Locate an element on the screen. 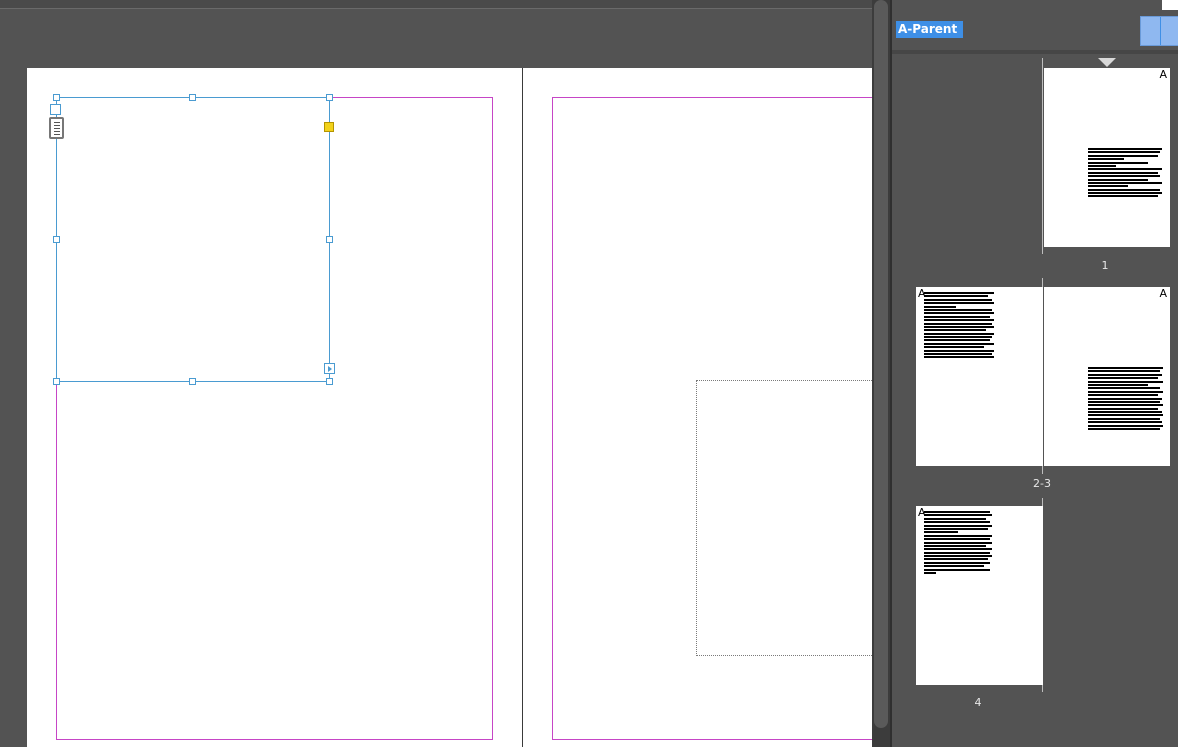 This screenshot has height=747, width=1178. live-corner-handle is located at coordinates (329, 127).